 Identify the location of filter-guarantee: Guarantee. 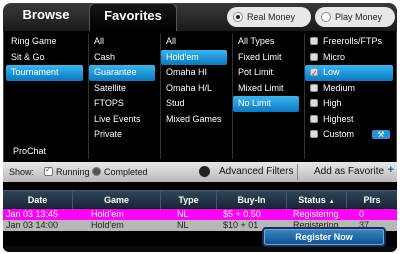
(122, 73).